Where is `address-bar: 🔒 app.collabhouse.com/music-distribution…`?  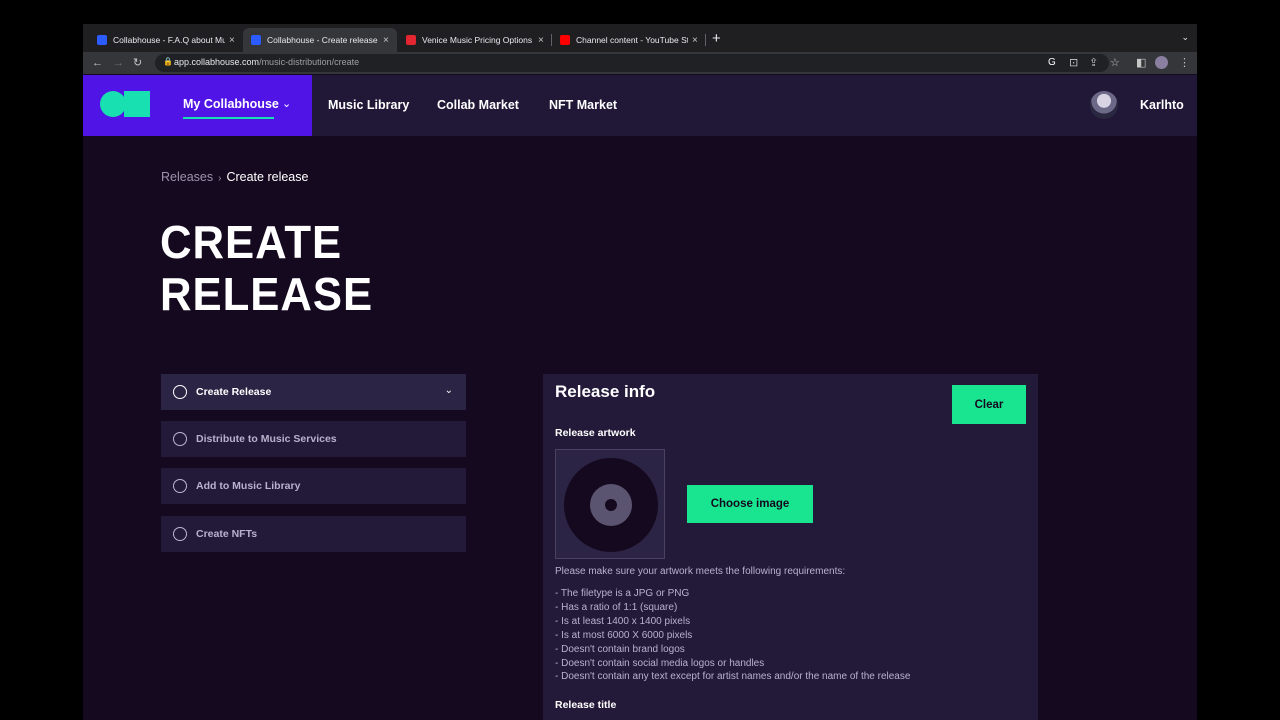
address-bar: 🔒 app.collabhouse.com/music-distribution… is located at coordinates (632, 63).